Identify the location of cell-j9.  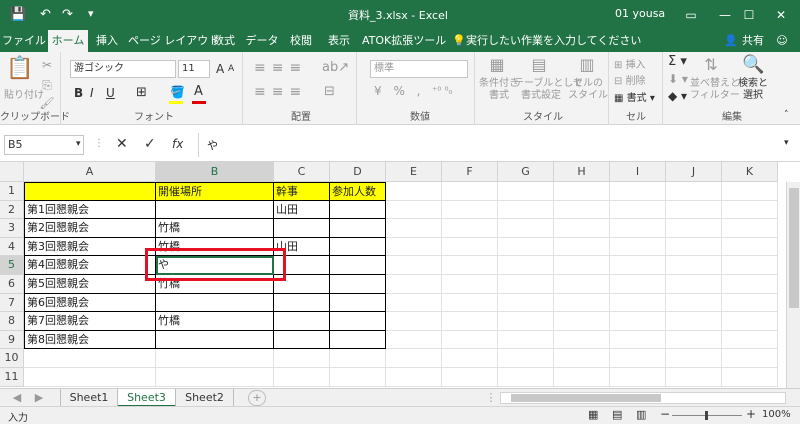
(694, 340).